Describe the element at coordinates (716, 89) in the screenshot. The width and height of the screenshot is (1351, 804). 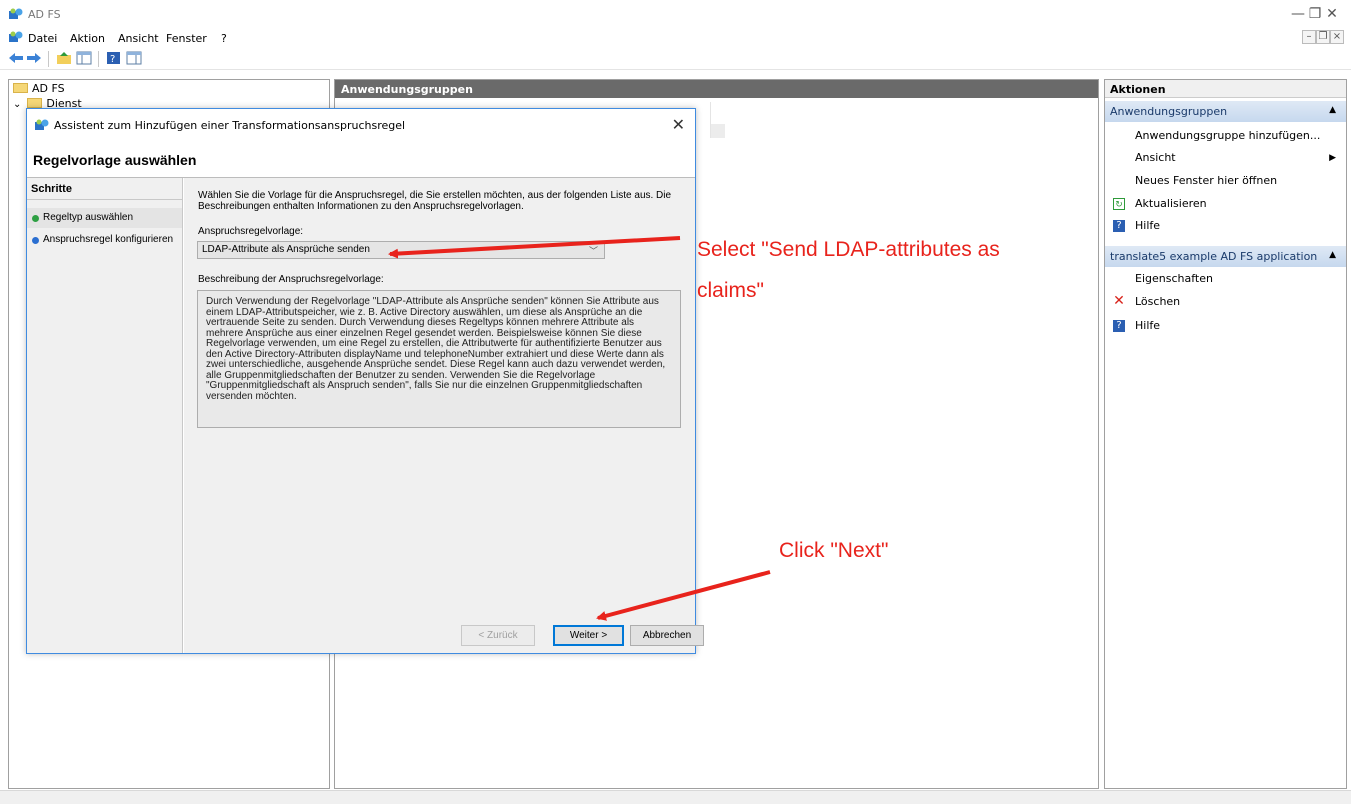
I see `pane-header: Anwendungsgruppen` at that location.